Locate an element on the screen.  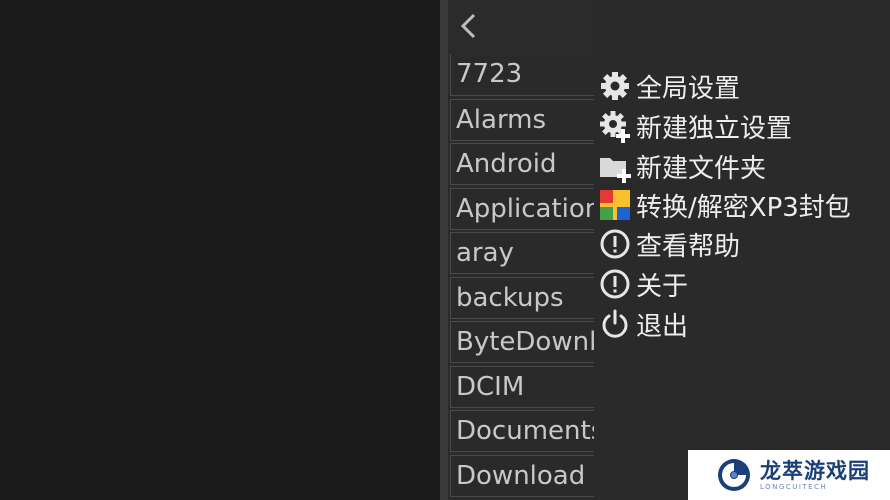
list-item: backups is located at coordinates (522, 298).